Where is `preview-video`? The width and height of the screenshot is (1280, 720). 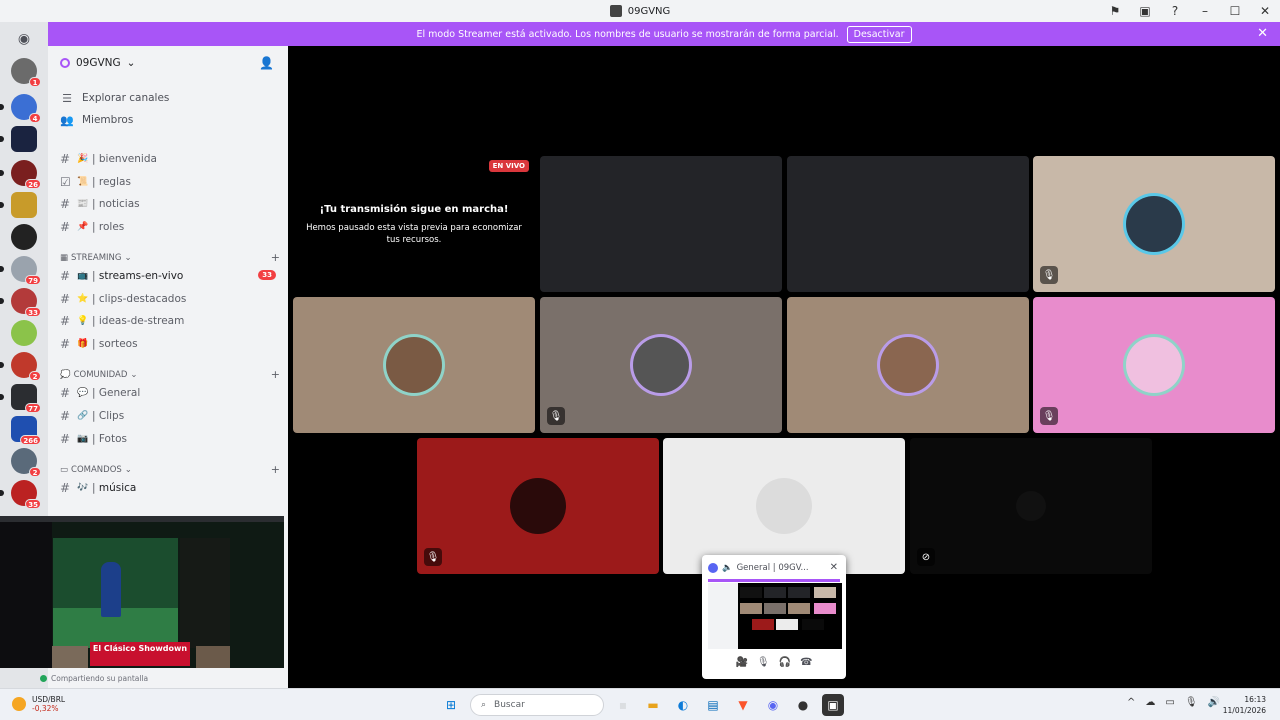
preview-video is located at coordinates (115, 593).